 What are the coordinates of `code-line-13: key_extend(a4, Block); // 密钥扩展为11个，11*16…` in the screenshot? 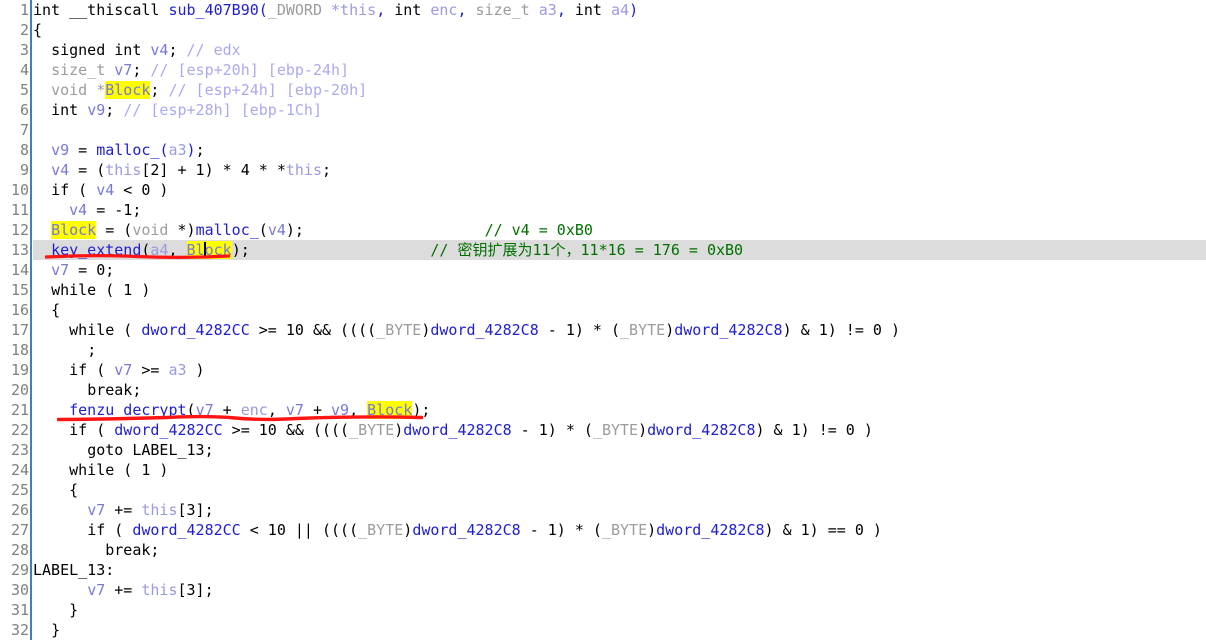 It's located at (603, 250).